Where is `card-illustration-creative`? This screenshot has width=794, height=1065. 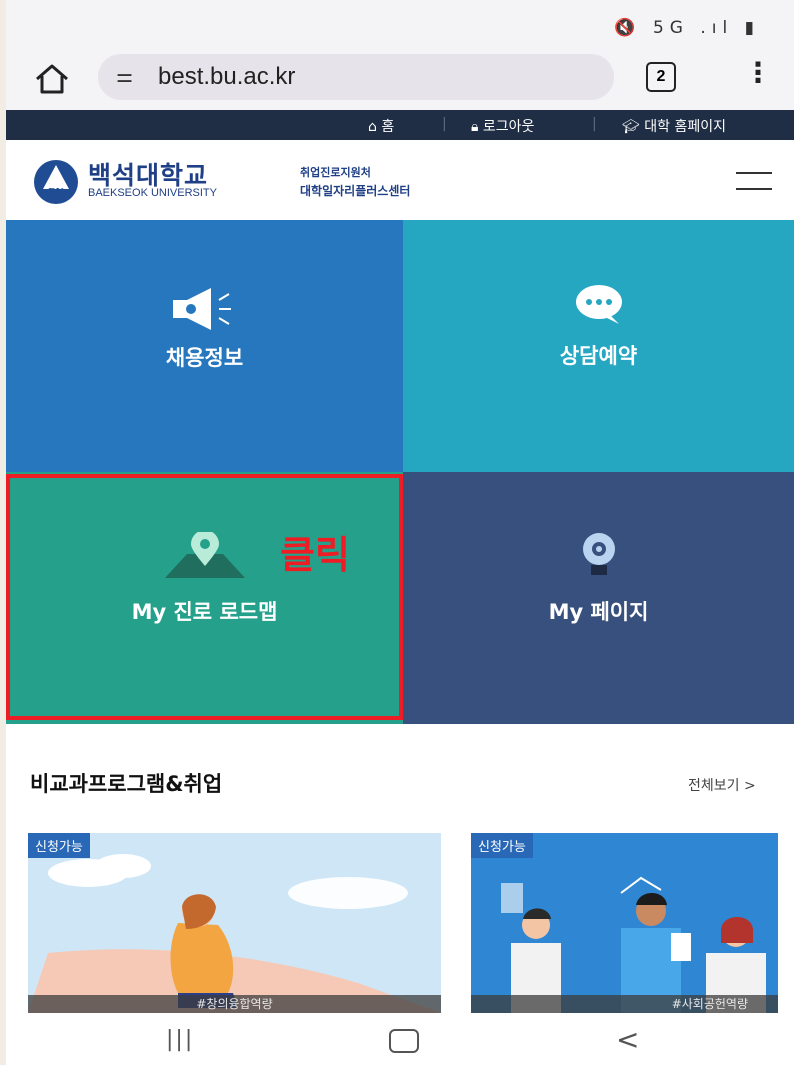
card-illustration-creative is located at coordinates (234, 933).